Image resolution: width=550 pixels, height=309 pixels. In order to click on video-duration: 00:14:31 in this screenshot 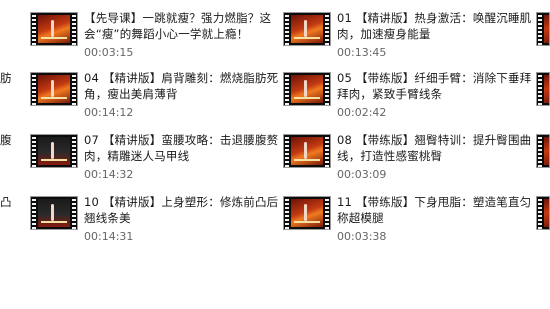, I will do `click(109, 236)`.